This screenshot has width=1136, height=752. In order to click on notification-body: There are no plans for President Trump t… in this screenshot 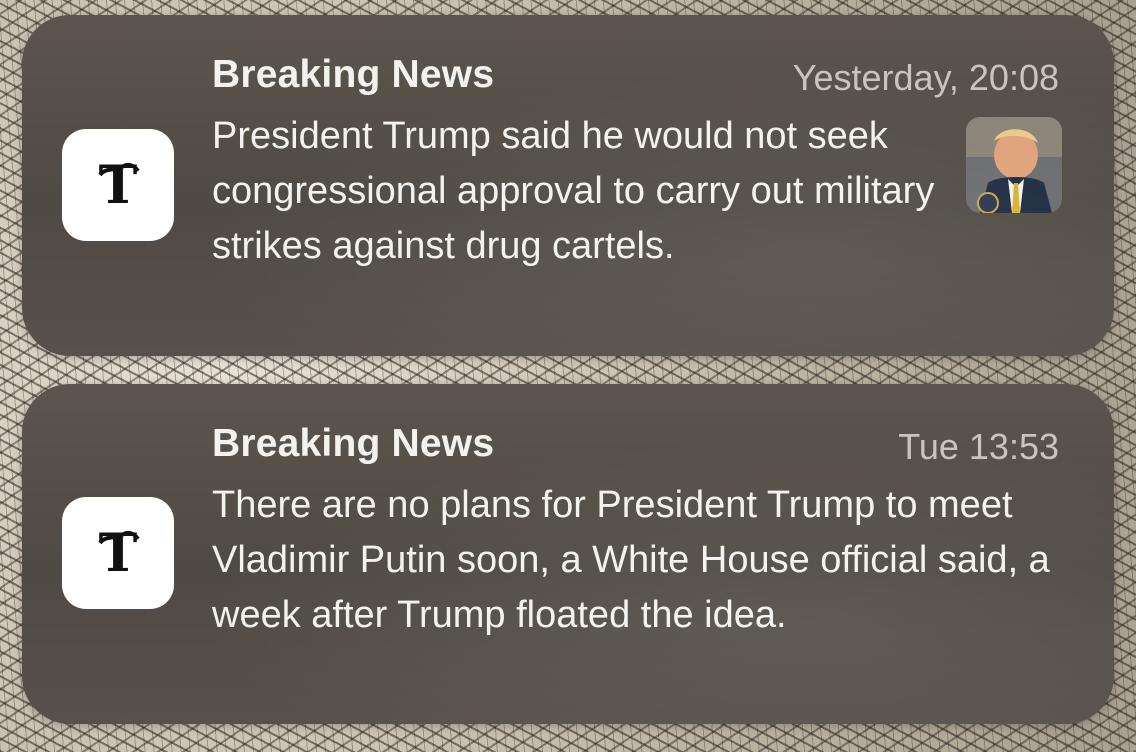, I will do `click(631, 560)`.